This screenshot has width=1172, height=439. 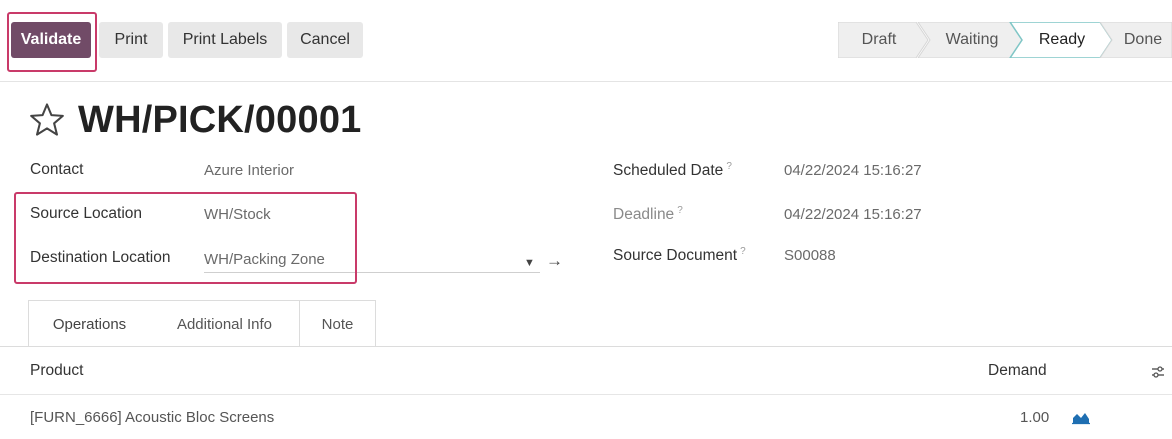 What do you see at coordinates (100, 257) in the screenshot?
I see `destination-location-label: Destination Location` at bounding box center [100, 257].